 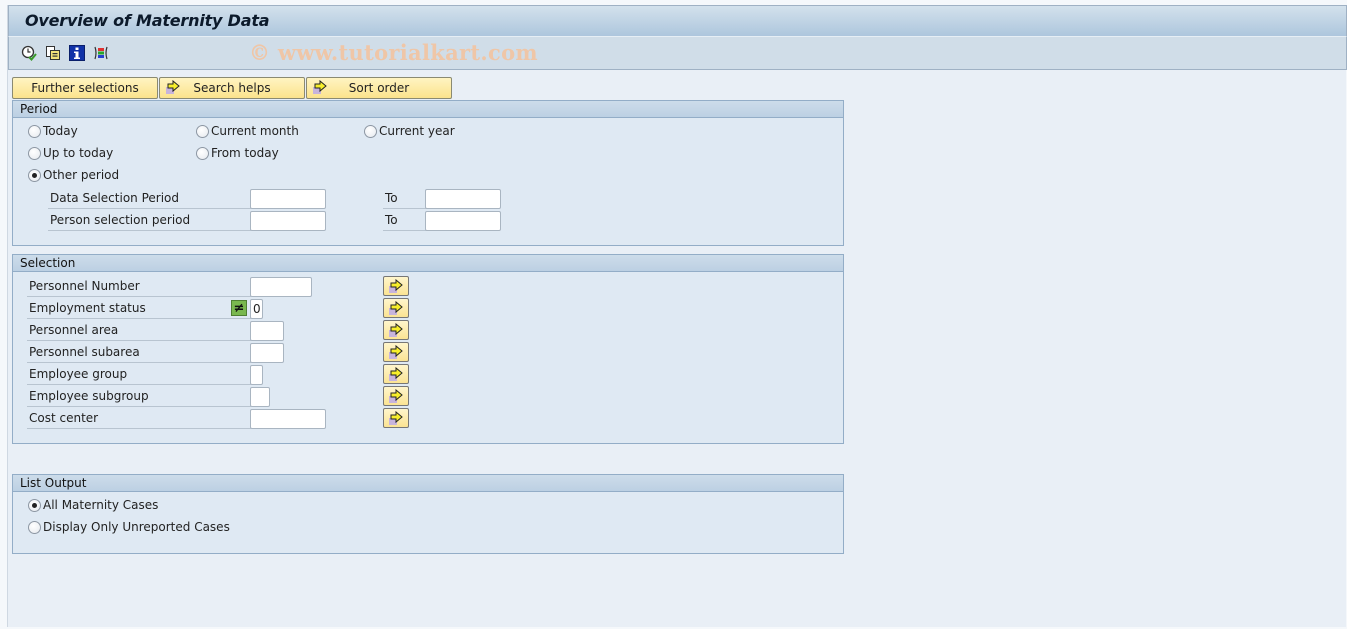 I want to click on personnel-number-multiple-selection-button, so click(x=396, y=286).